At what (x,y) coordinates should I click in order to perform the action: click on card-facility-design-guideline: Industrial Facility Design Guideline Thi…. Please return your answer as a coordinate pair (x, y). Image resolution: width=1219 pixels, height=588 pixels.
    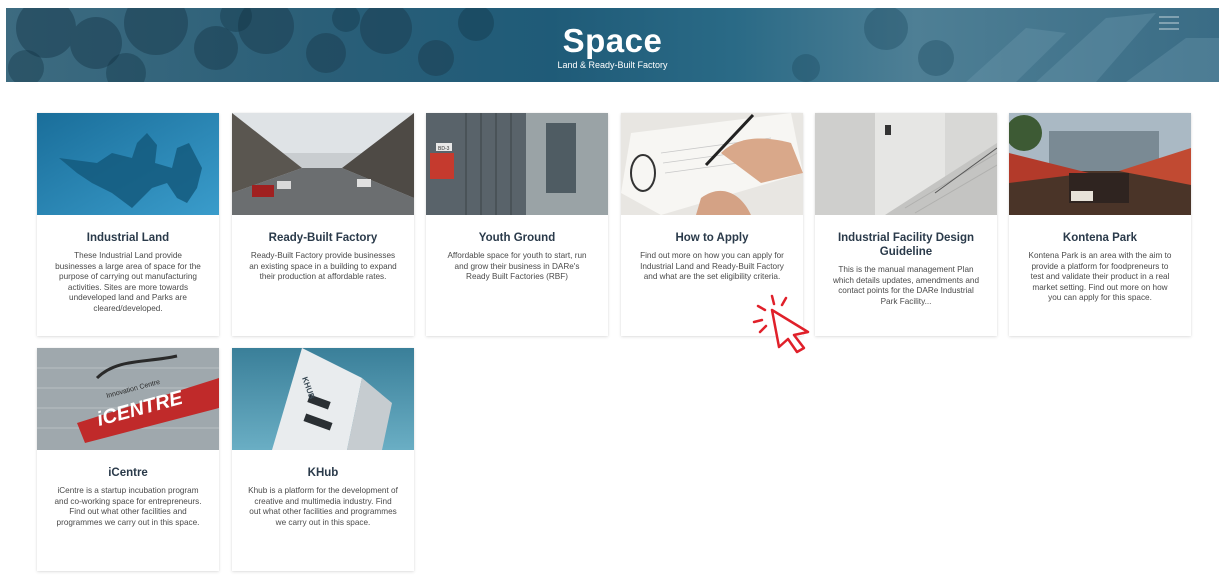
    Looking at the image, I should click on (906, 224).